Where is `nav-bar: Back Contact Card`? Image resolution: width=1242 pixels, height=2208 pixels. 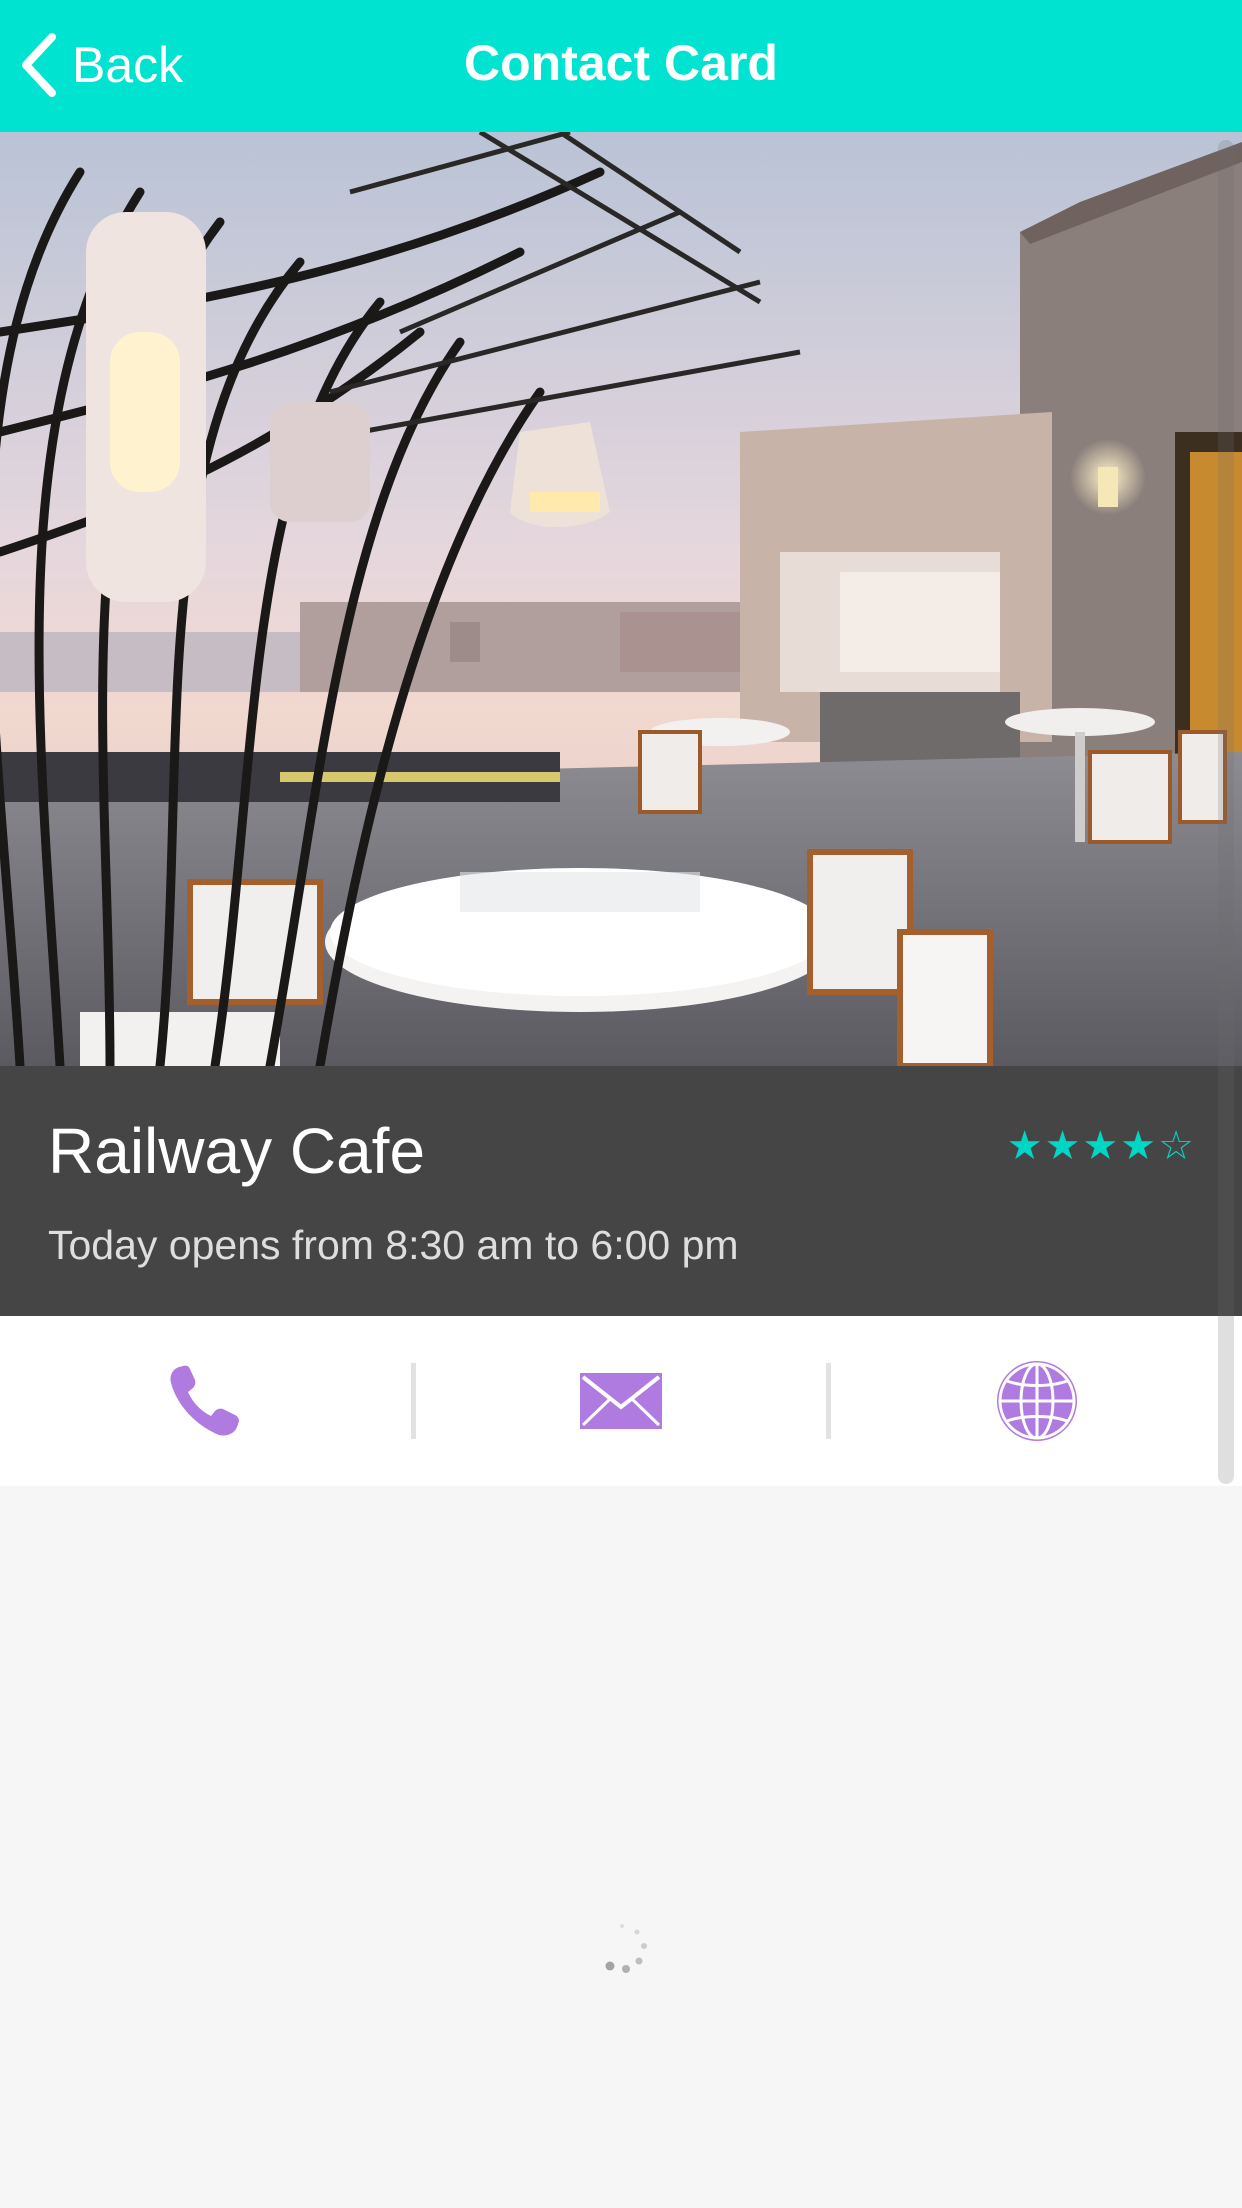
nav-bar: Back Contact Card is located at coordinates (621, 66).